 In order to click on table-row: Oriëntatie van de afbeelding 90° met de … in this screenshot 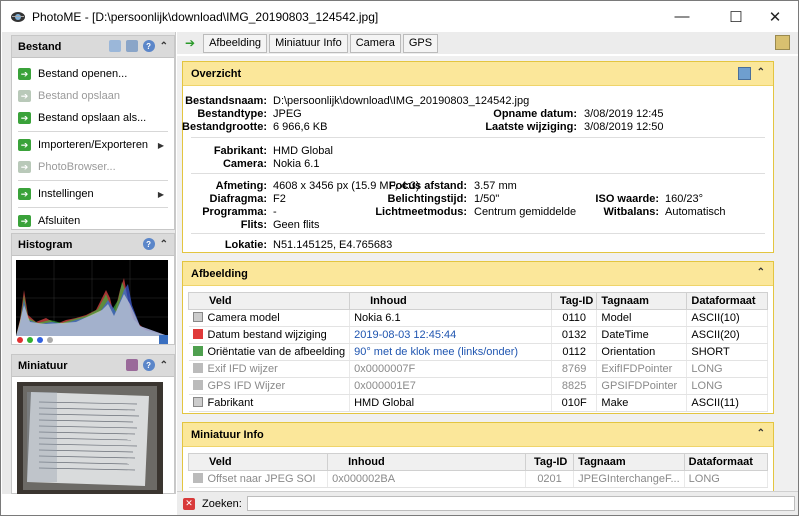, I will do `click(478, 352)`.